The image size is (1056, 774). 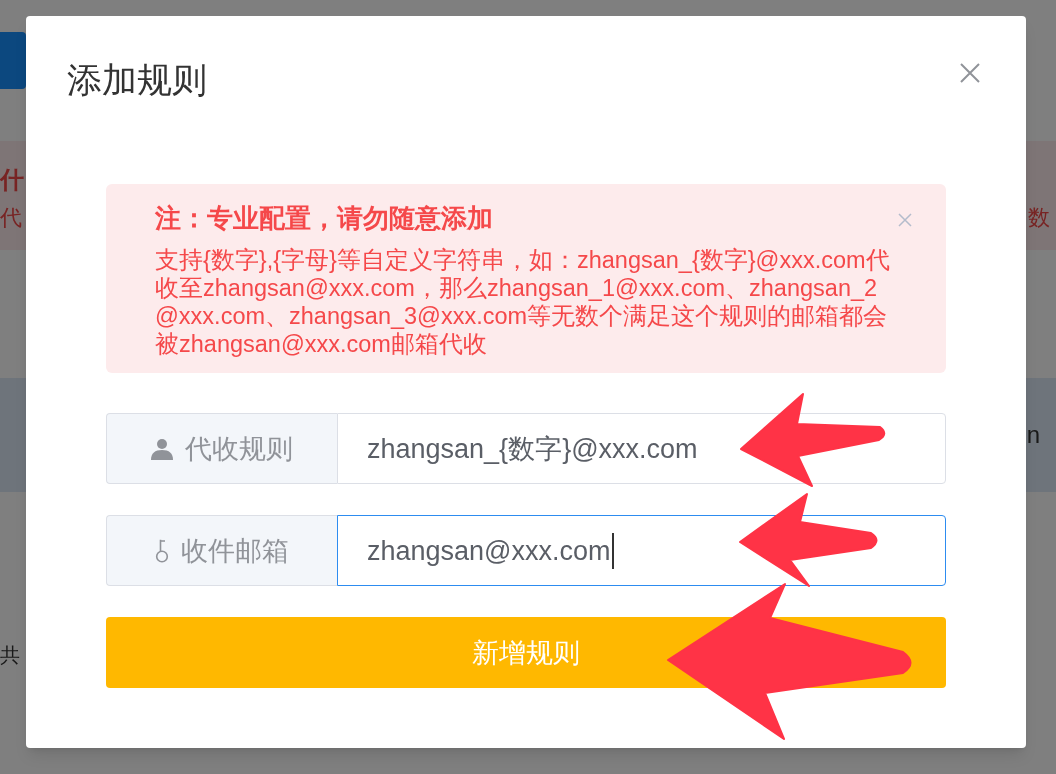 What do you see at coordinates (324, 218) in the screenshot?
I see `alert-title: 注：专业配置，请勿随意添加` at bounding box center [324, 218].